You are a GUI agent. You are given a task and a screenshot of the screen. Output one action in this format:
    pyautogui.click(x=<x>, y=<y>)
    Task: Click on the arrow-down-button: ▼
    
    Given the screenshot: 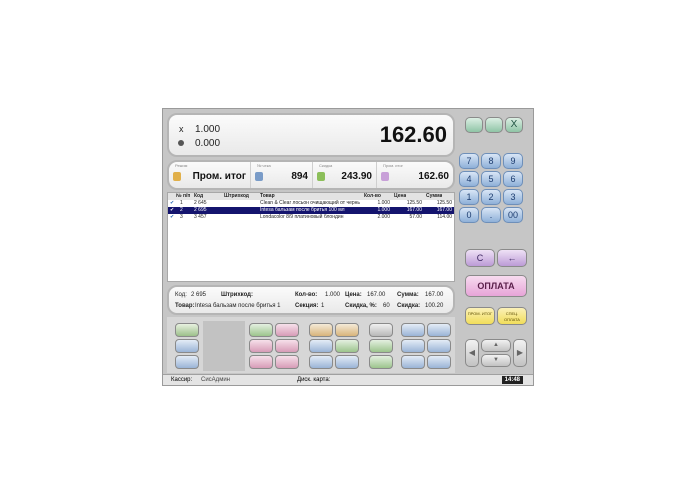 What is the action you would take?
    pyautogui.click(x=496, y=360)
    